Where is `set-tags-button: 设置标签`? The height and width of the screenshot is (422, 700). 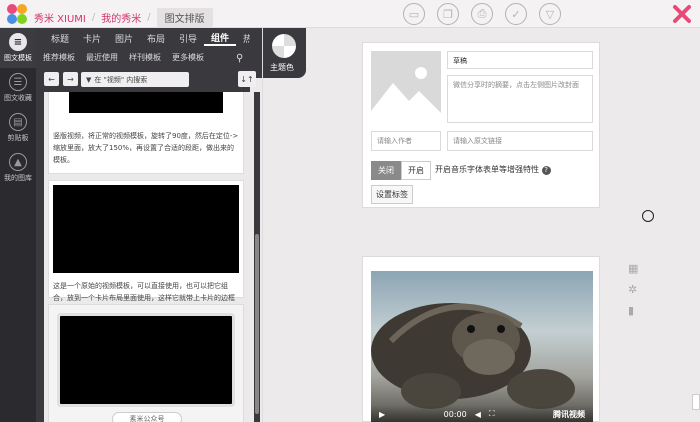
set-tags-button: 设置标签 is located at coordinates (392, 194).